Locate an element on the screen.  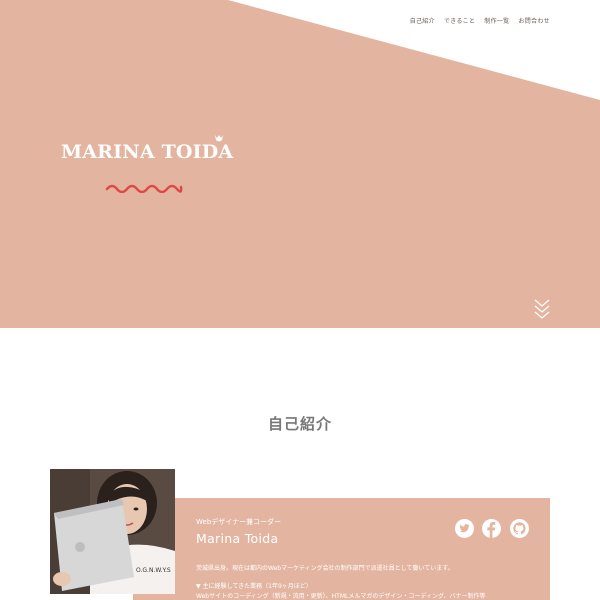
twitter-icon is located at coordinates (464, 528).